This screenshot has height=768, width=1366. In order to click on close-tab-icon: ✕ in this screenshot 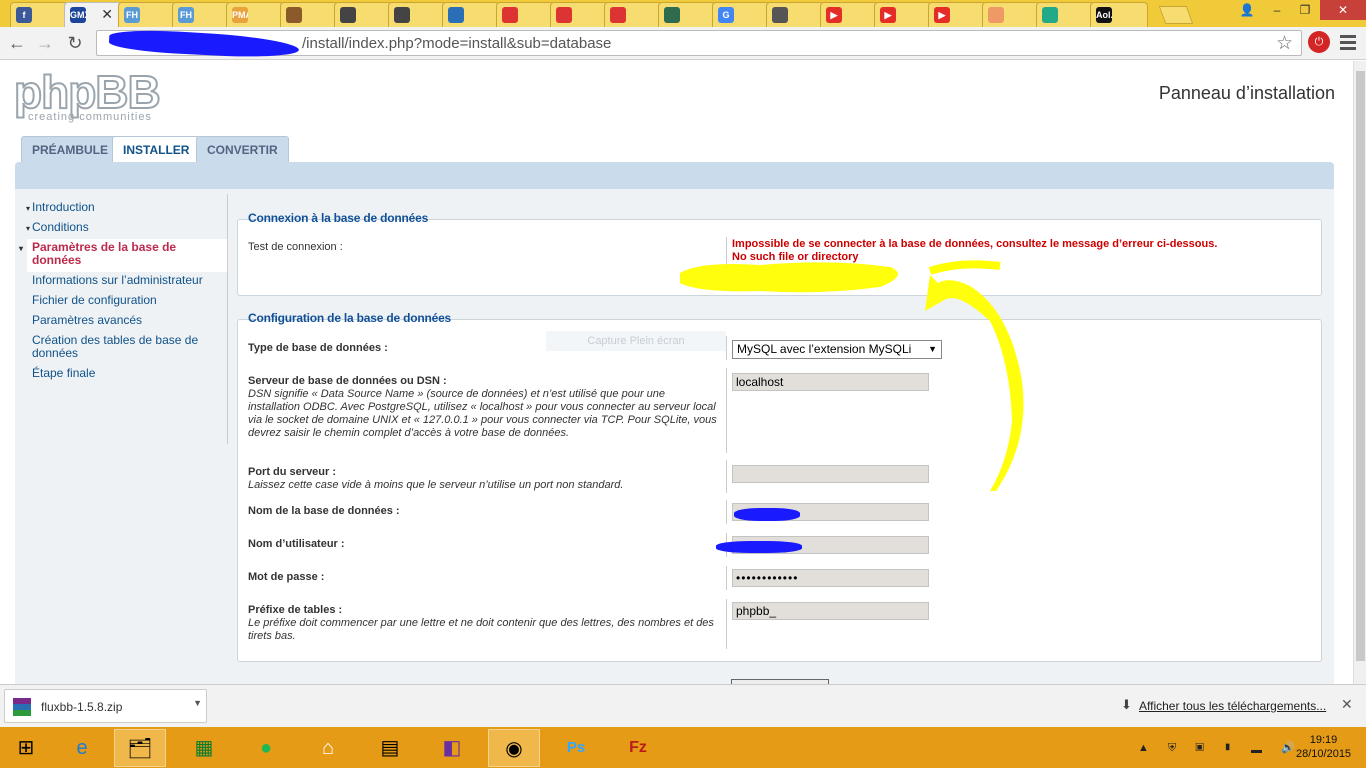, I will do `click(107, 14)`.